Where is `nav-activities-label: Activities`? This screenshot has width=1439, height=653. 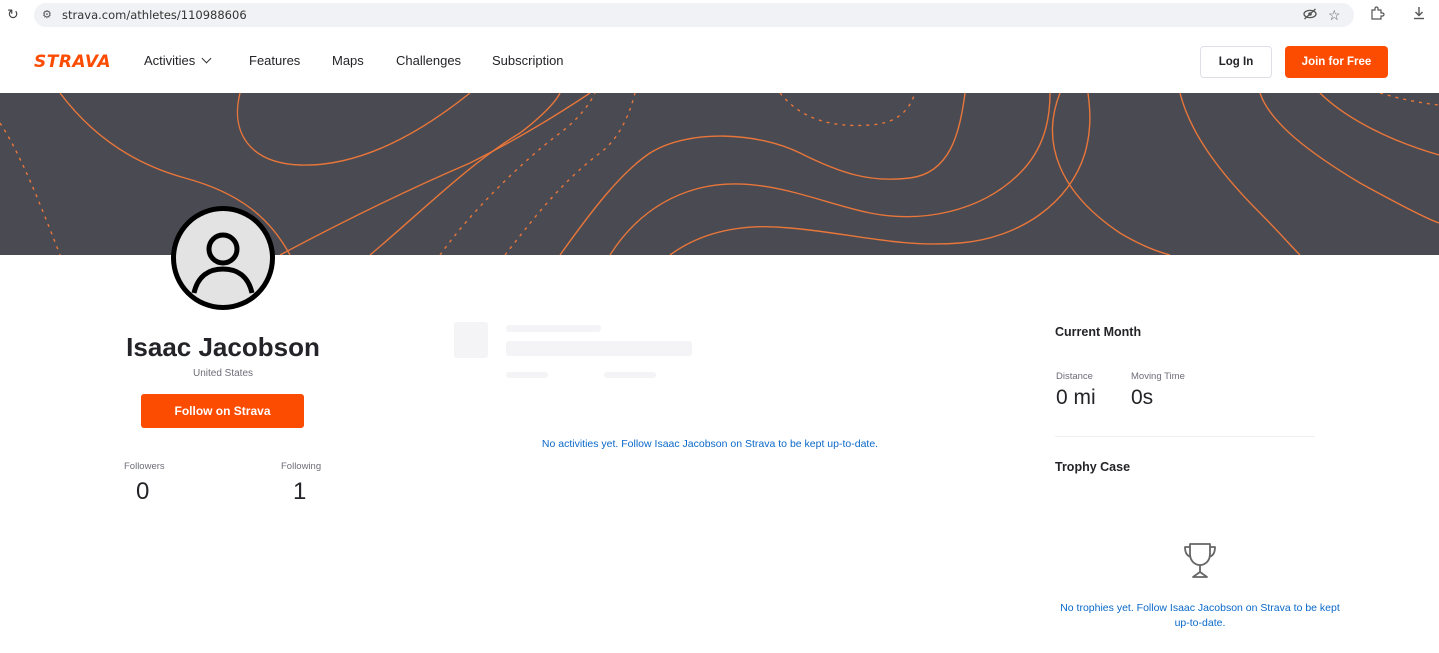
nav-activities-label: Activities is located at coordinates (170, 60).